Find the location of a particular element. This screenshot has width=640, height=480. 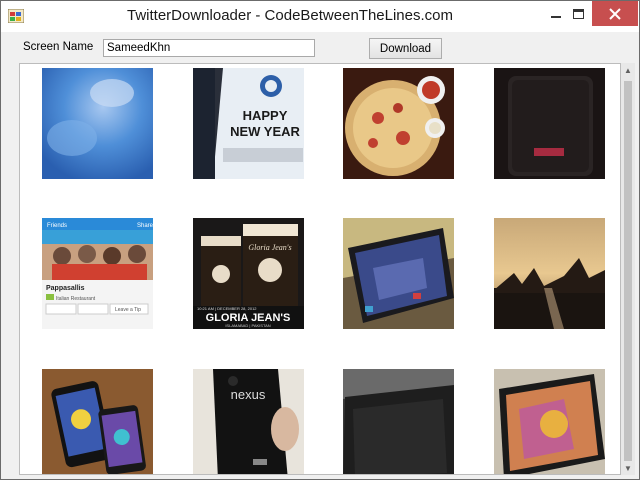

photo-t-mobile-phone-image is located at coordinates (549, 123).